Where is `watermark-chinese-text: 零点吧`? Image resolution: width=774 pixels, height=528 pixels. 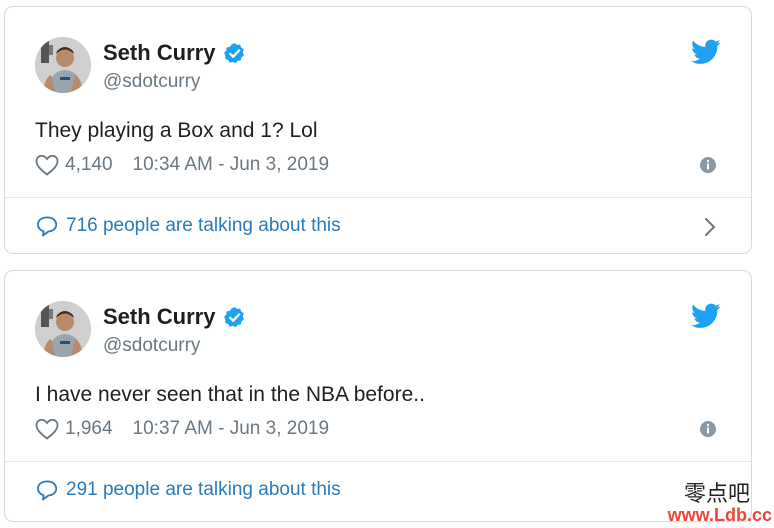
watermark-chinese-text: 零点吧 is located at coordinates (716, 494).